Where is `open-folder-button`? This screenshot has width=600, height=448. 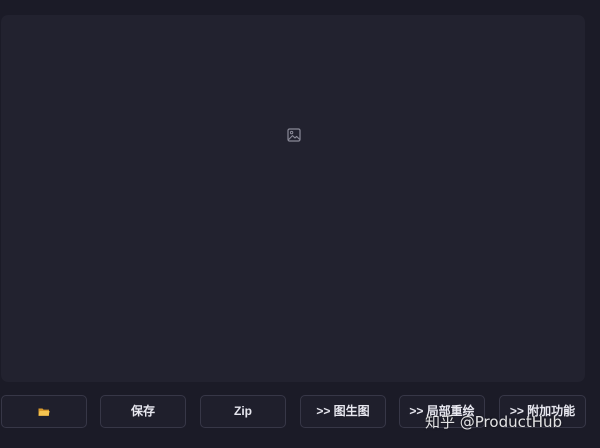 open-folder-button is located at coordinates (44, 411).